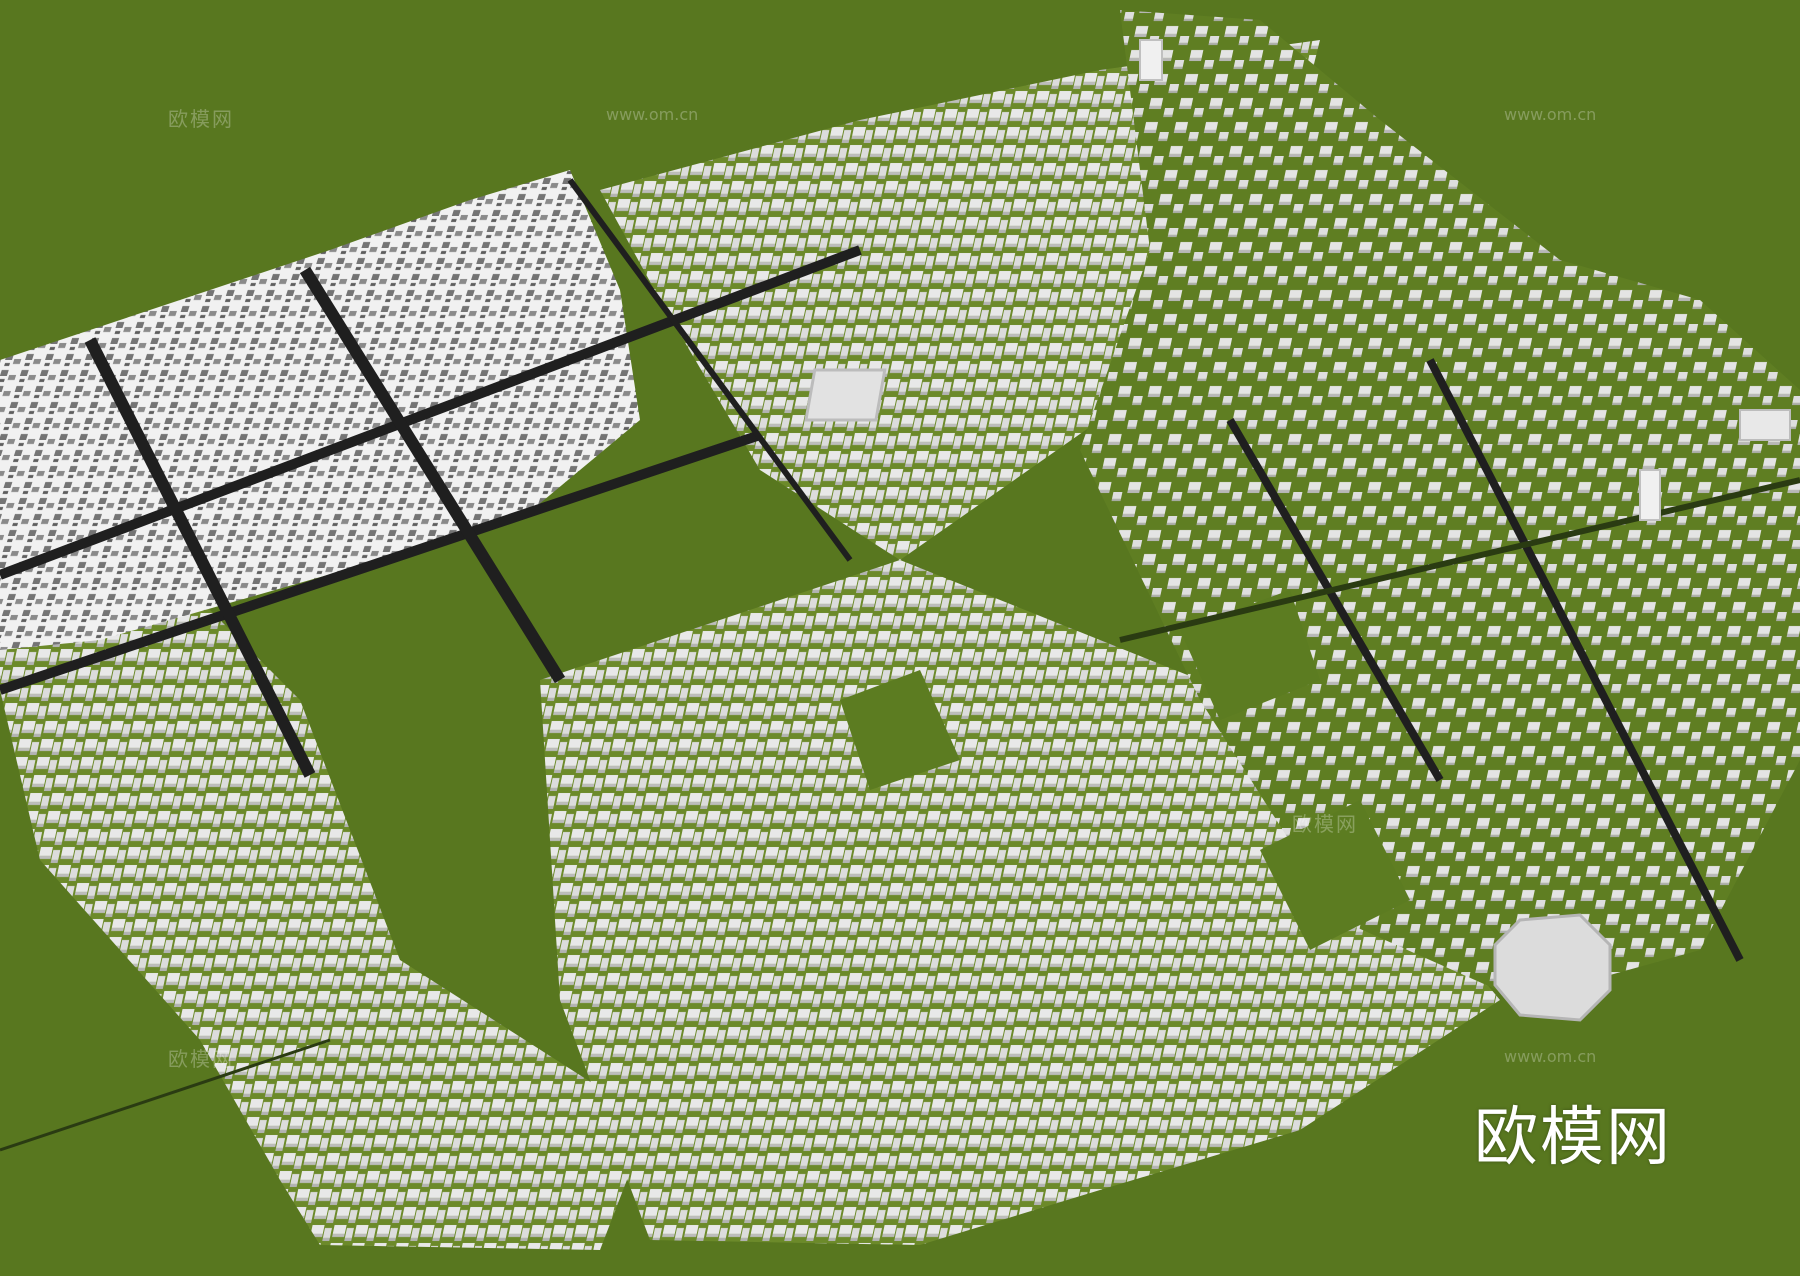  I want to click on stadium-building, so click(1552, 967).